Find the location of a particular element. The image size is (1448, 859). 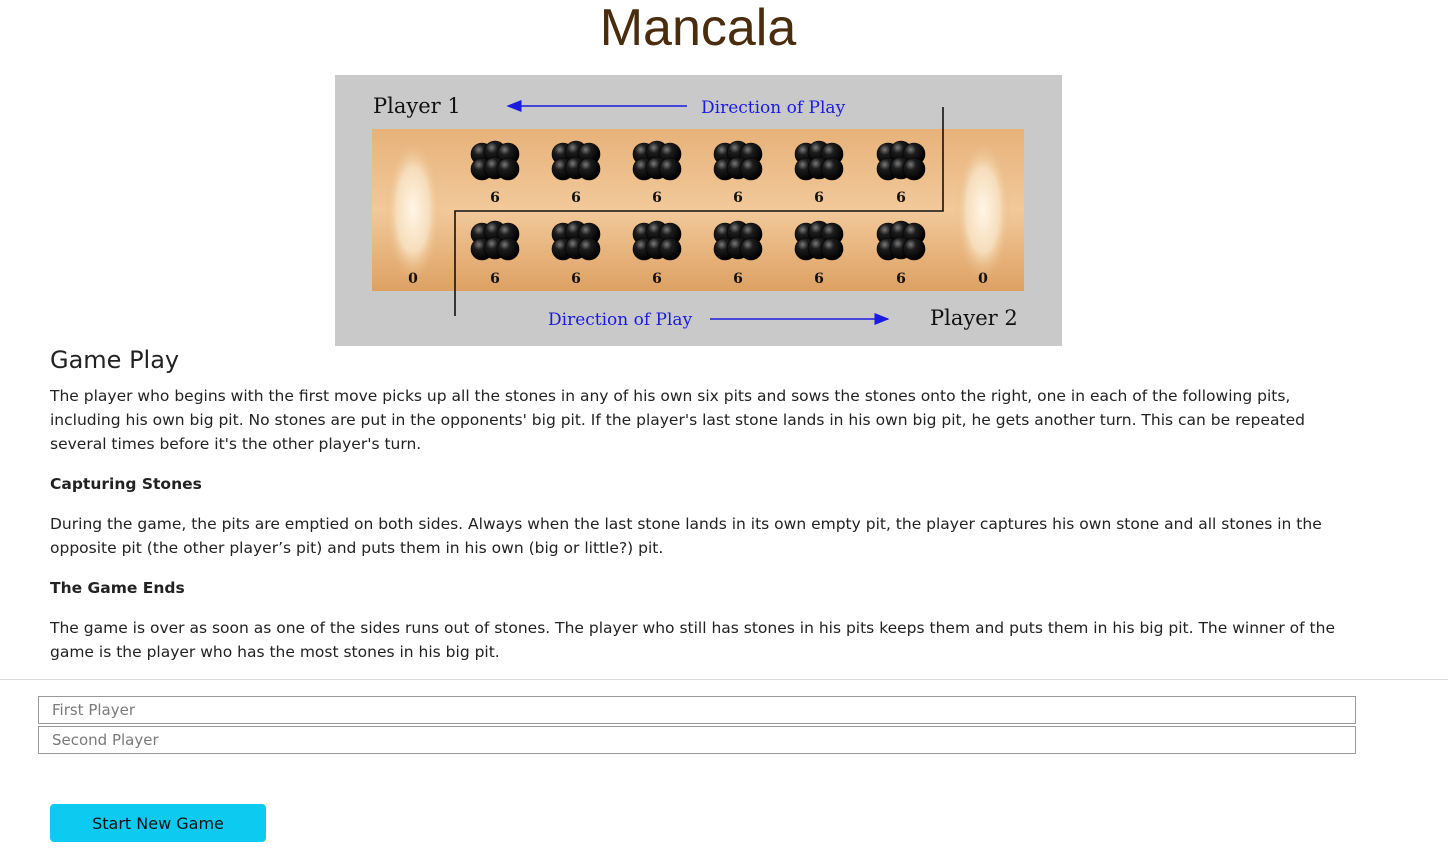

game-ends-heading: The Game Ends is located at coordinates (117, 588).